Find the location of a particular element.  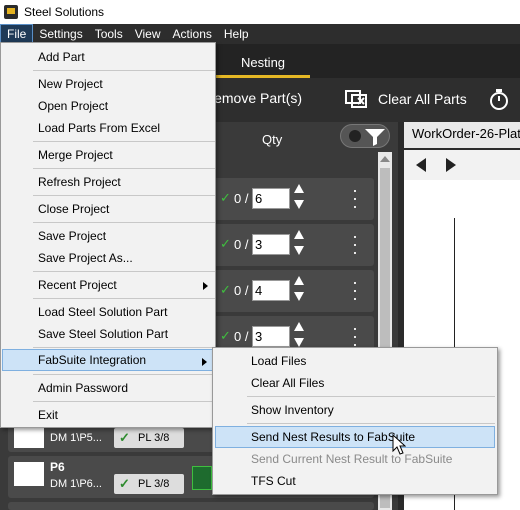

menu-item-save-steel-part: Save Steel Solution Part is located at coordinates (108, 334).